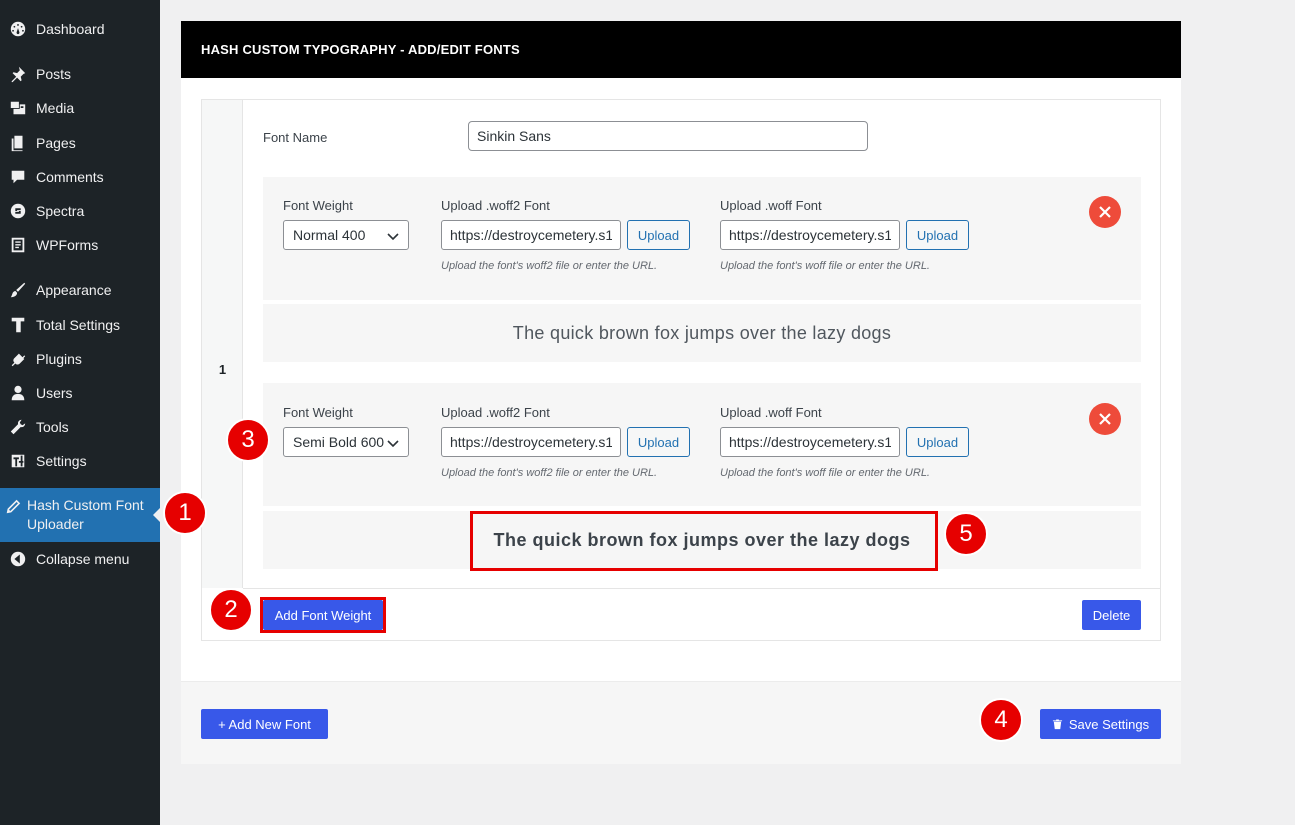 The image size is (1295, 825). I want to click on sidebar-item-media: Media, so click(80, 108).